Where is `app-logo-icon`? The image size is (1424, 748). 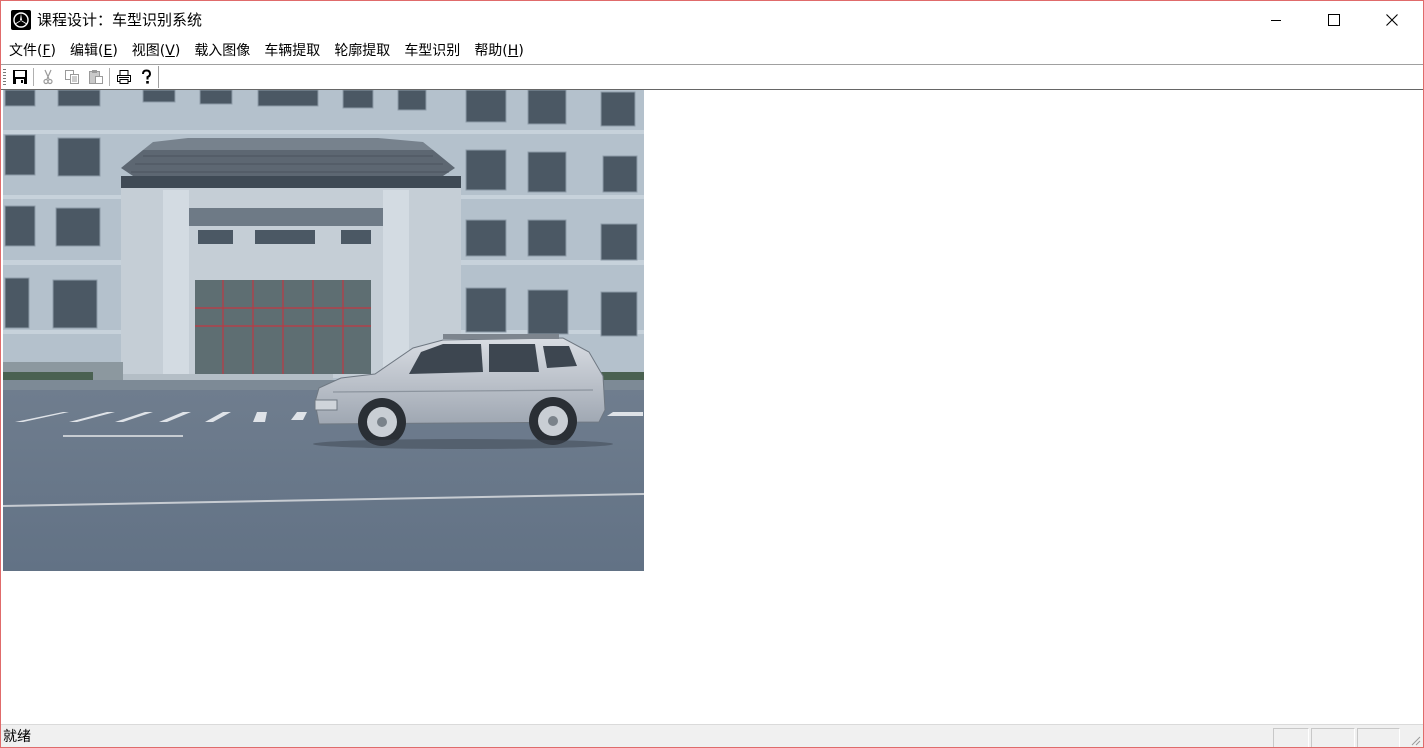
app-logo-icon is located at coordinates (21, 20).